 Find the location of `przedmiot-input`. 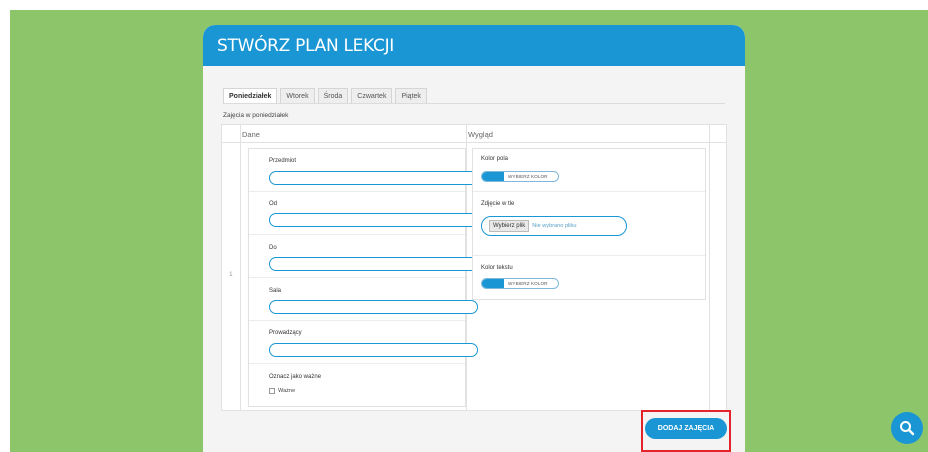

przedmiot-input is located at coordinates (373, 178).